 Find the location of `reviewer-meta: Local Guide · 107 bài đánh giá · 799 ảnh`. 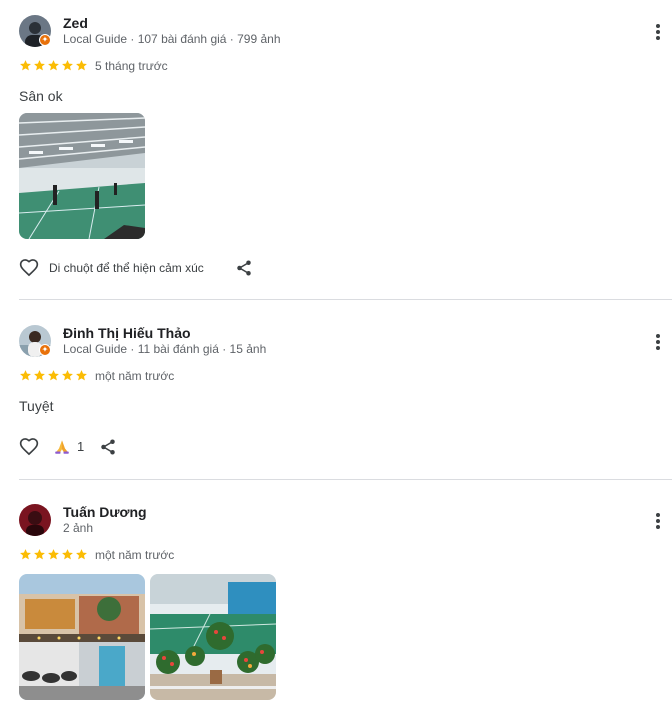

reviewer-meta: Local Guide · 107 bài đánh giá · 799 ảnh is located at coordinates (172, 39).